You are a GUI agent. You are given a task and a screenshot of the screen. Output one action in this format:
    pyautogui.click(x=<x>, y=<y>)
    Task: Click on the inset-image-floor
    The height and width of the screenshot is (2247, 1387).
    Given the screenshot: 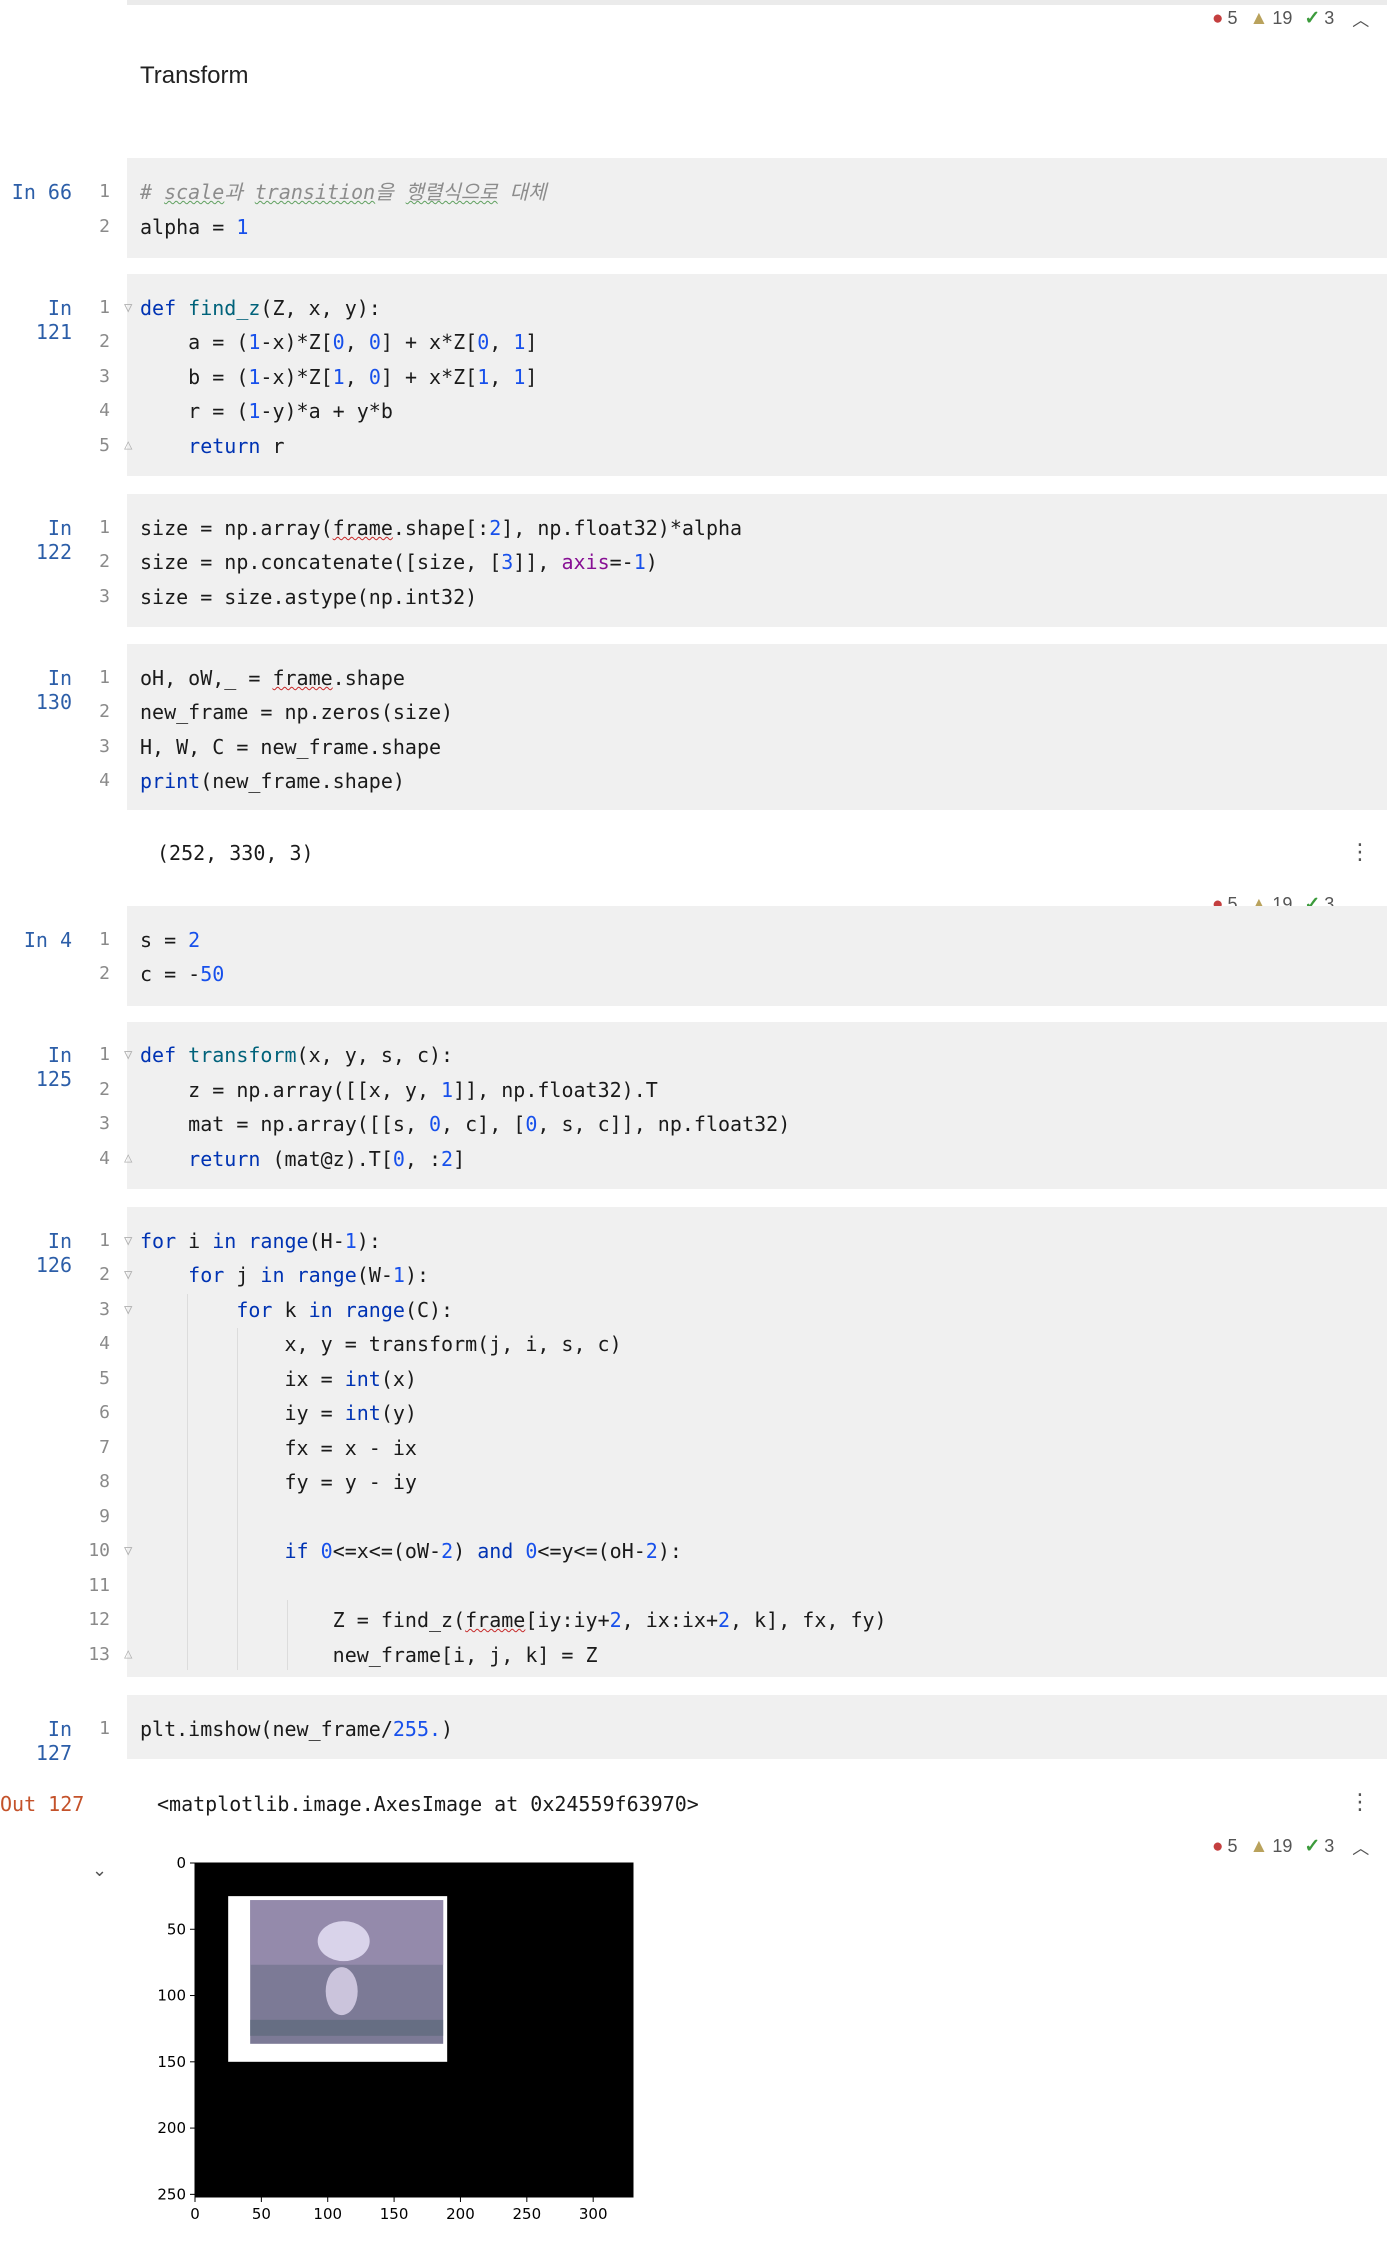 What is the action you would take?
    pyautogui.click(x=347, y=2027)
    